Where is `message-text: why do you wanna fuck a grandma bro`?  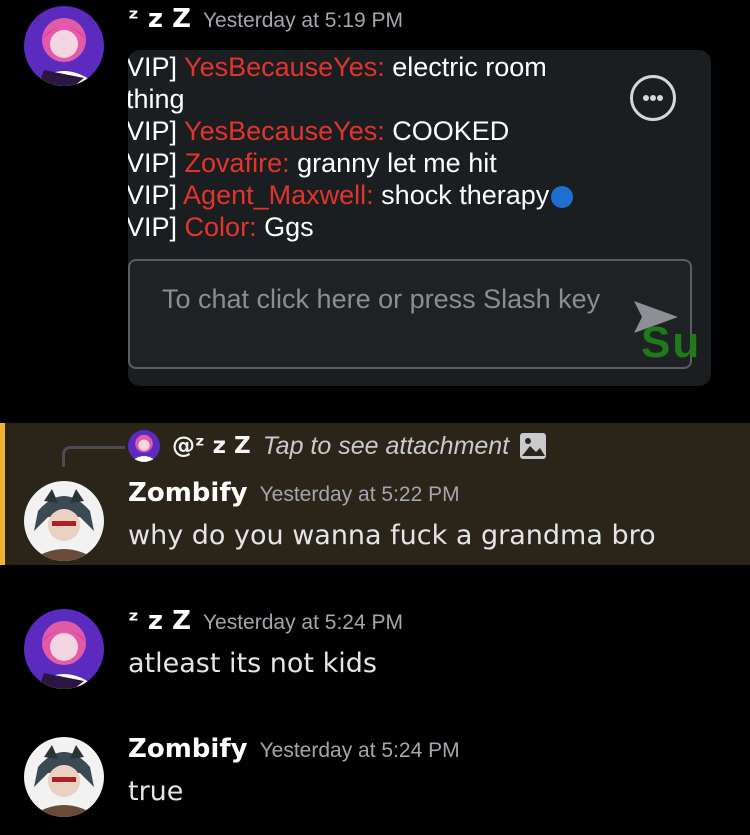 message-text: why do you wanna fuck a grandma bro is located at coordinates (392, 535).